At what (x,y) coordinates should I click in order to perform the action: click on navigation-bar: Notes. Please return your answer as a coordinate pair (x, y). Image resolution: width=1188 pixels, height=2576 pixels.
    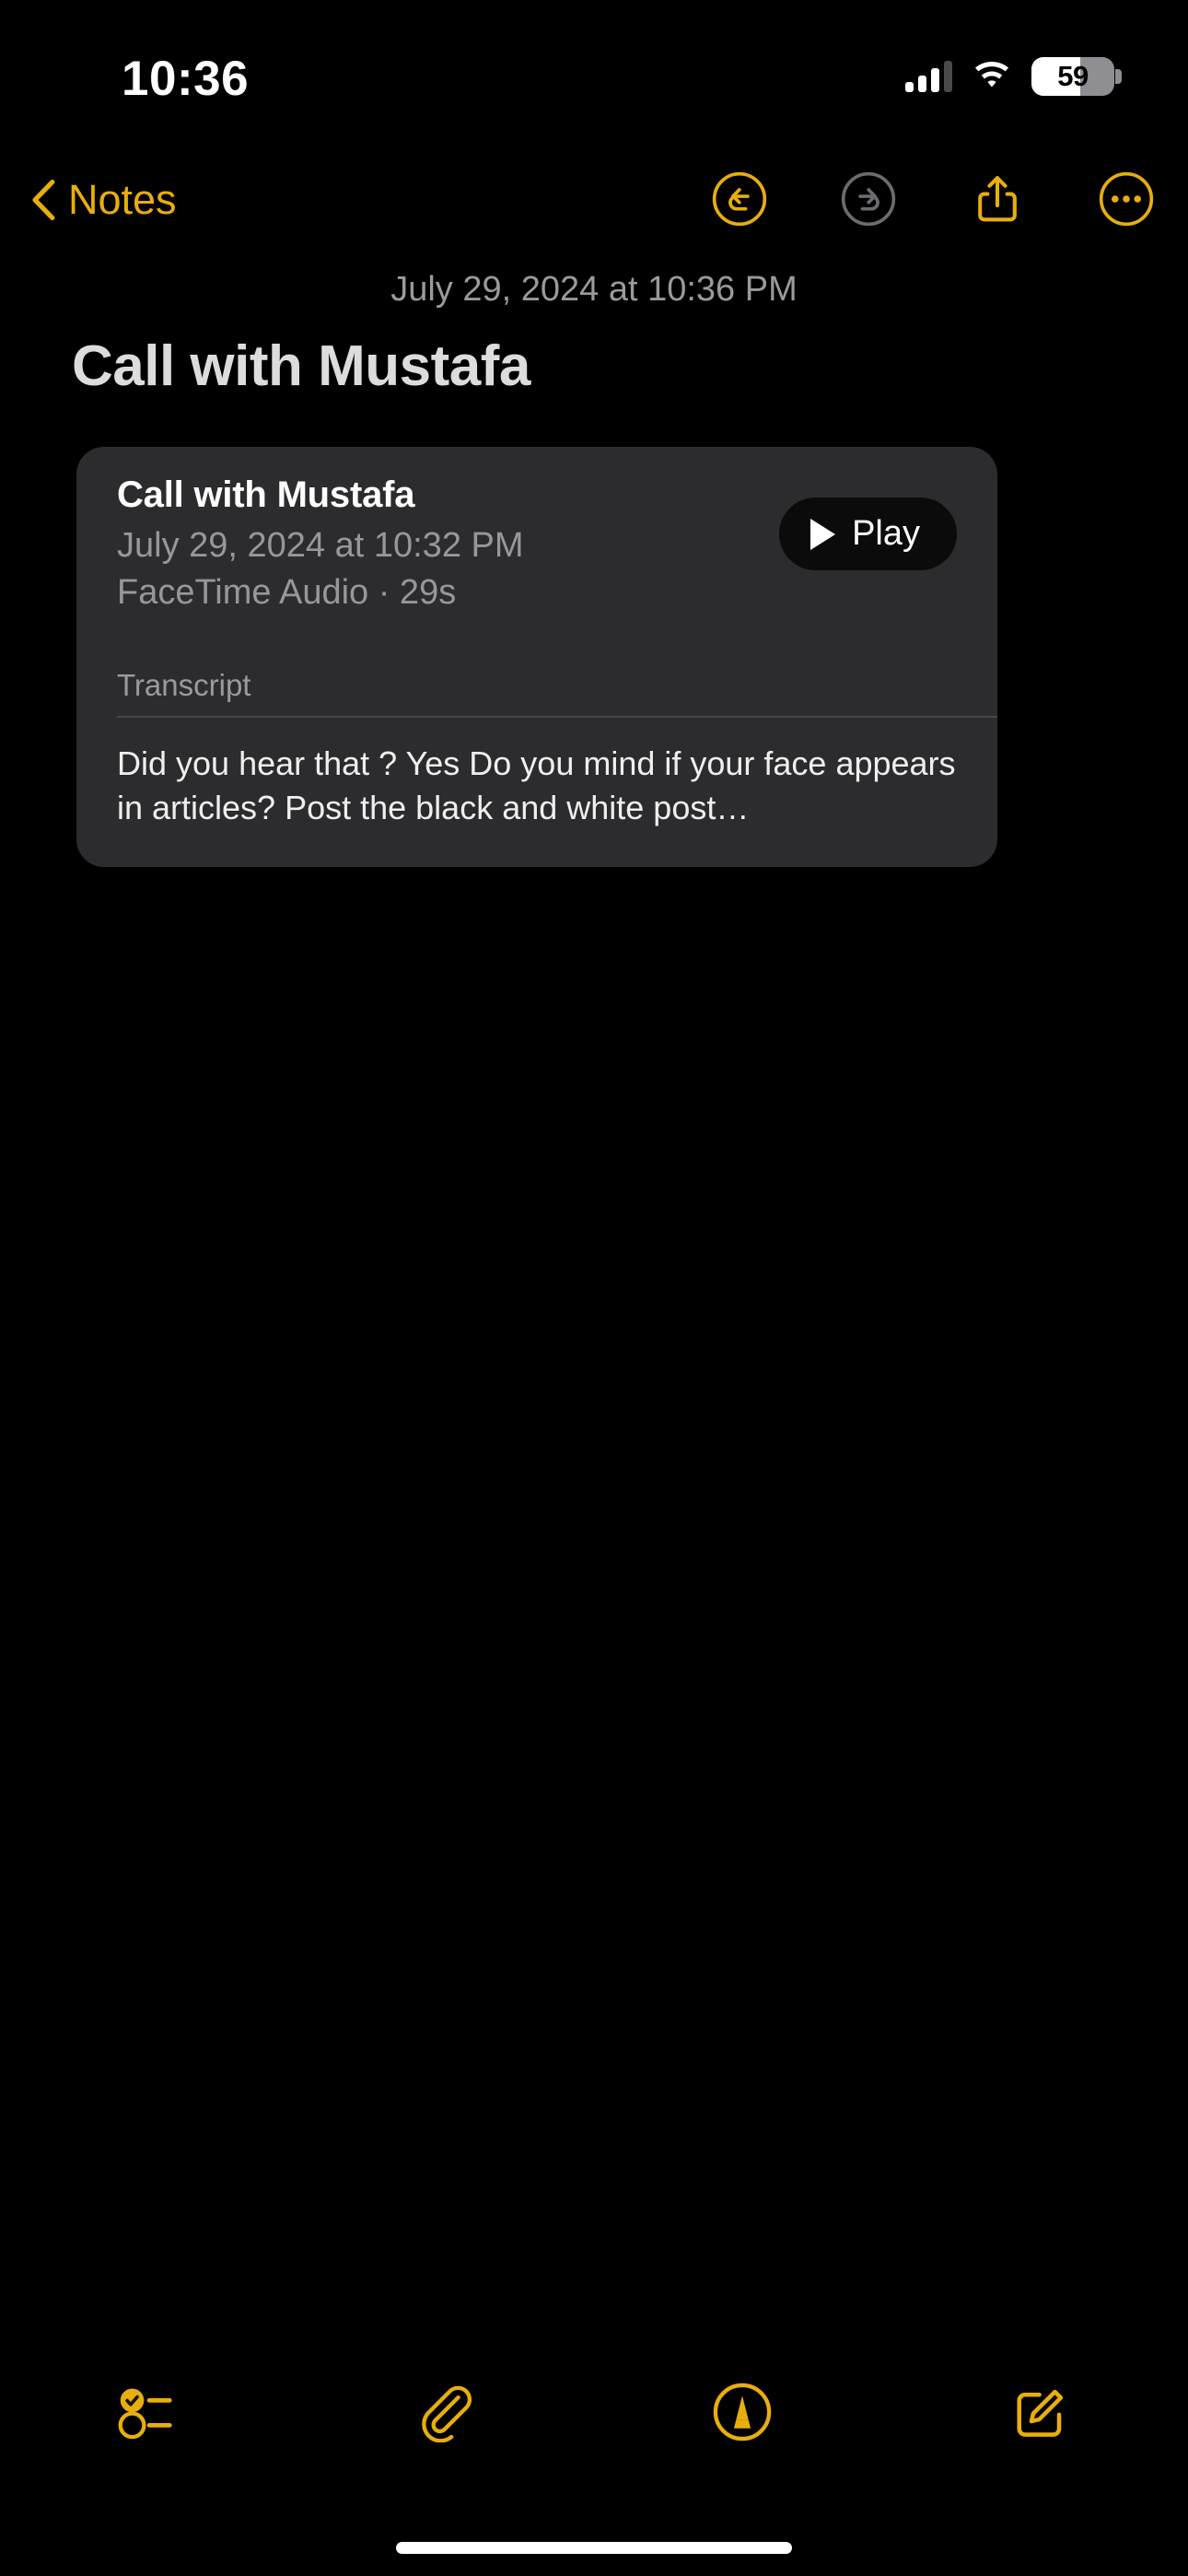
    Looking at the image, I should click on (594, 218).